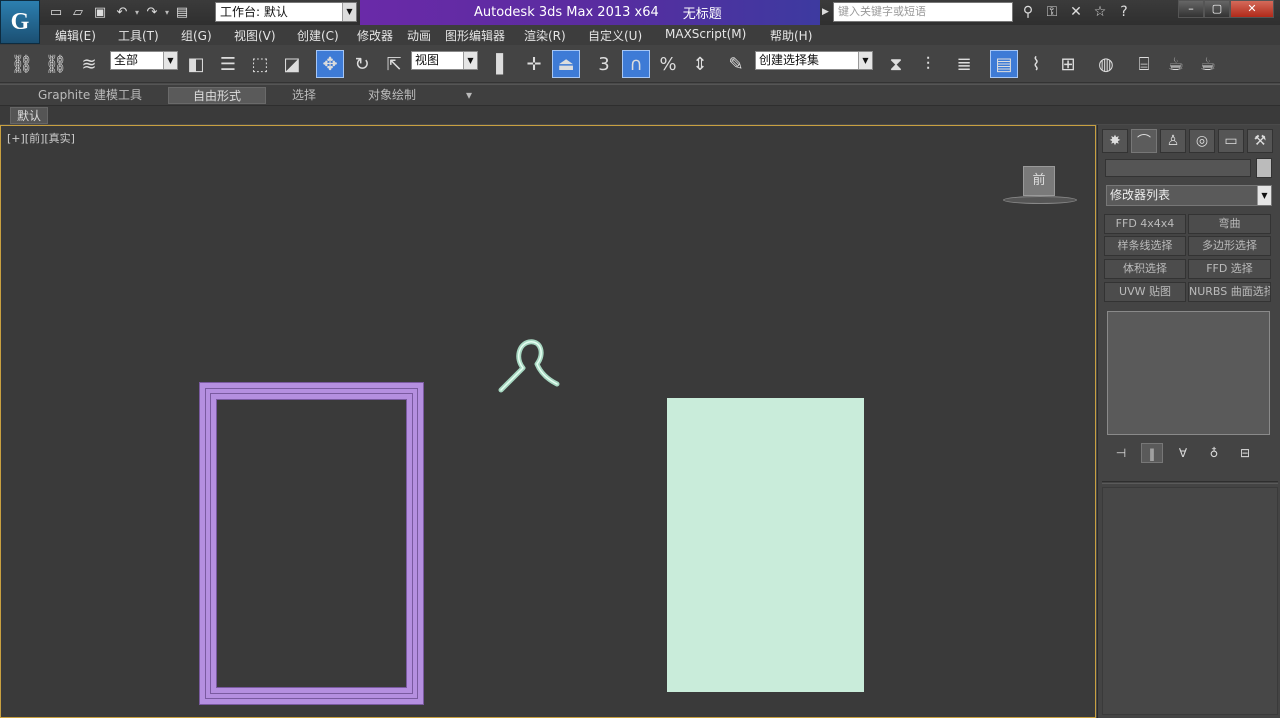  Describe the element at coordinates (122, 12) in the screenshot. I see `undo-icon: ↶` at that location.